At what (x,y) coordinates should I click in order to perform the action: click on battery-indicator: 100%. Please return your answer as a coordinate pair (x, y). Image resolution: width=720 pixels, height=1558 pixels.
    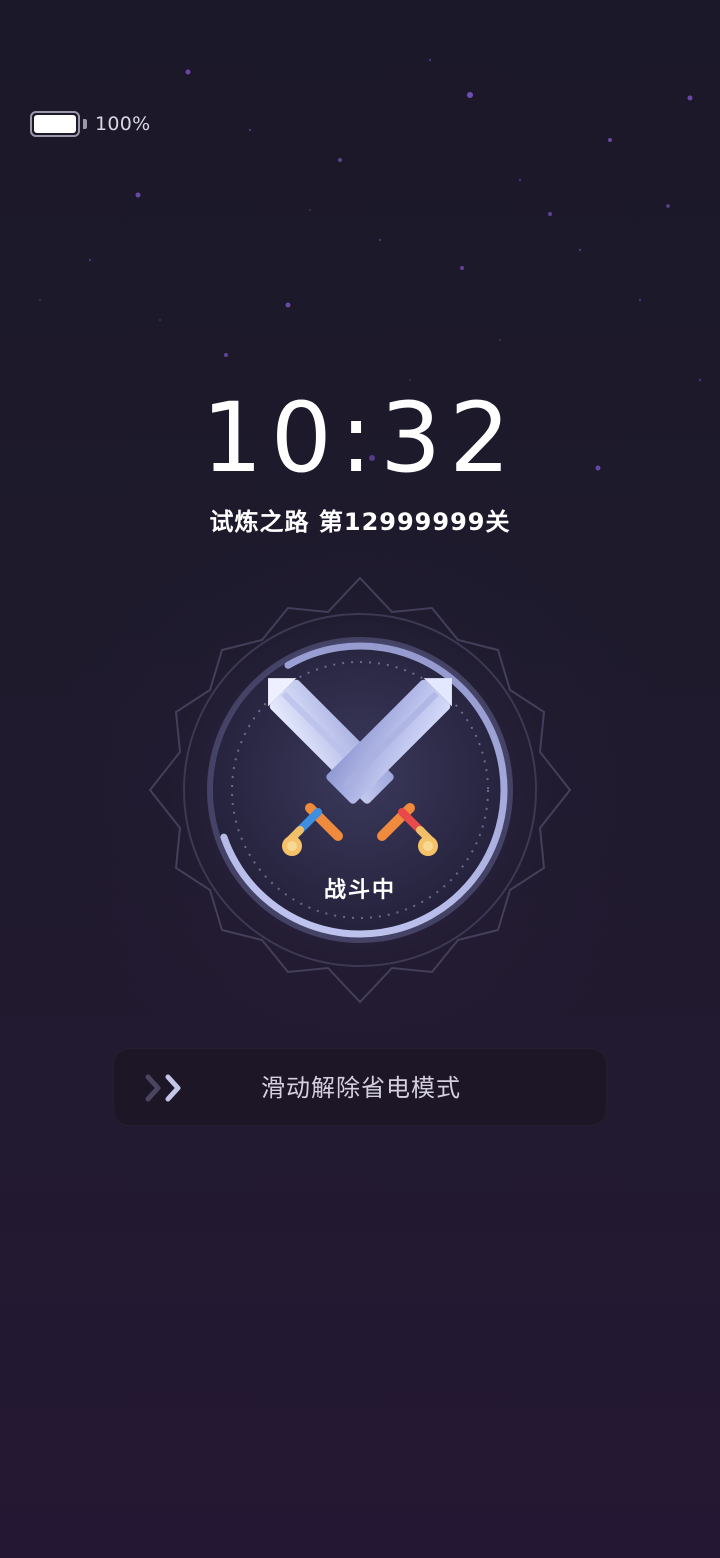
    Looking at the image, I should click on (90, 124).